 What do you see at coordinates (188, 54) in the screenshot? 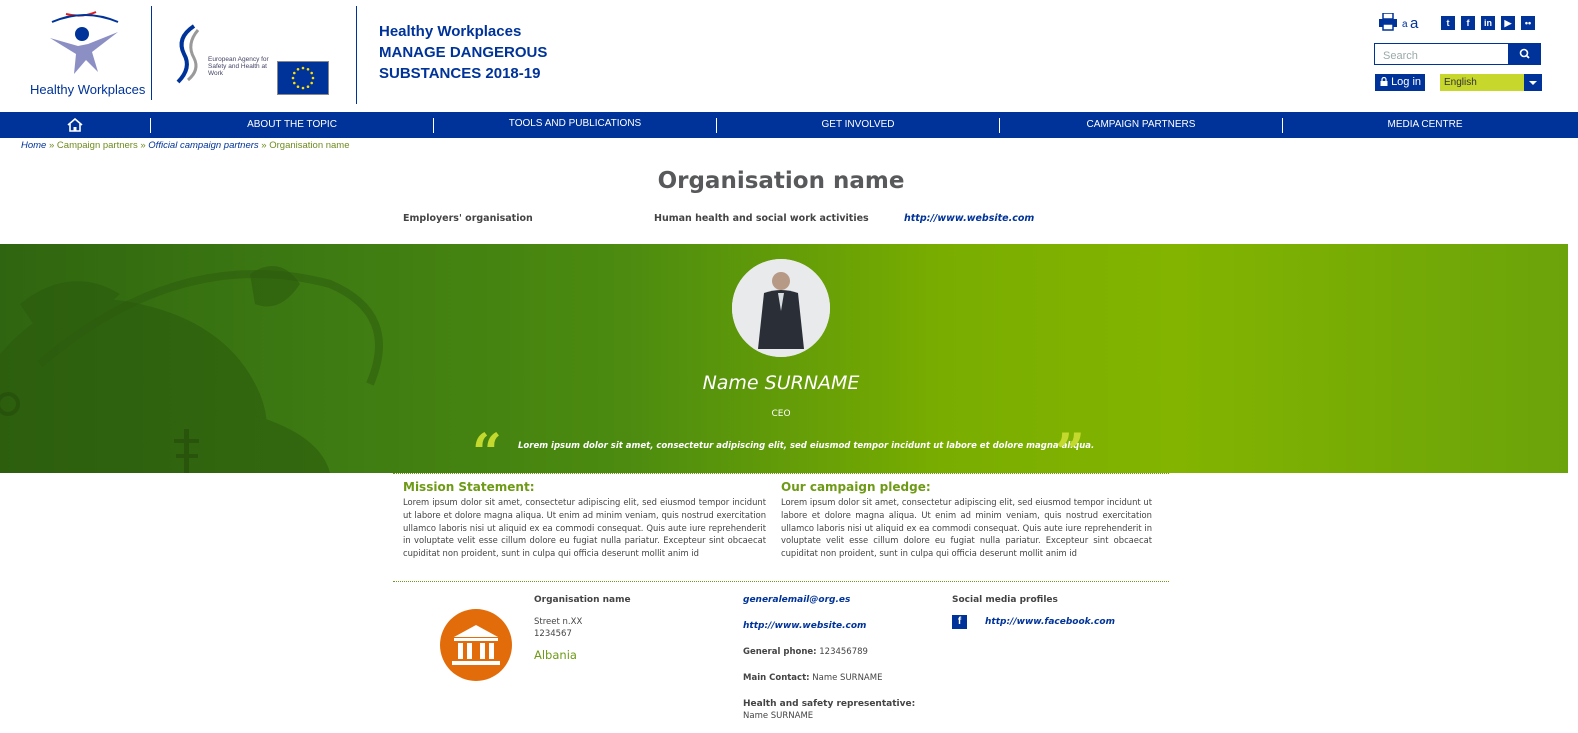
I see `eu-osha-emblem-icon` at bounding box center [188, 54].